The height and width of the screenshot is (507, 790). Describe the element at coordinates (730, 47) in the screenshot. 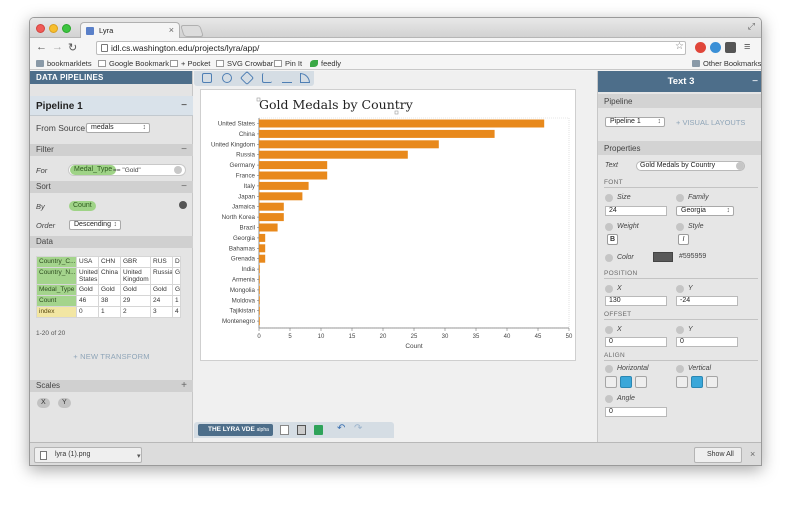

I see `extension-tools-icon` at that location.